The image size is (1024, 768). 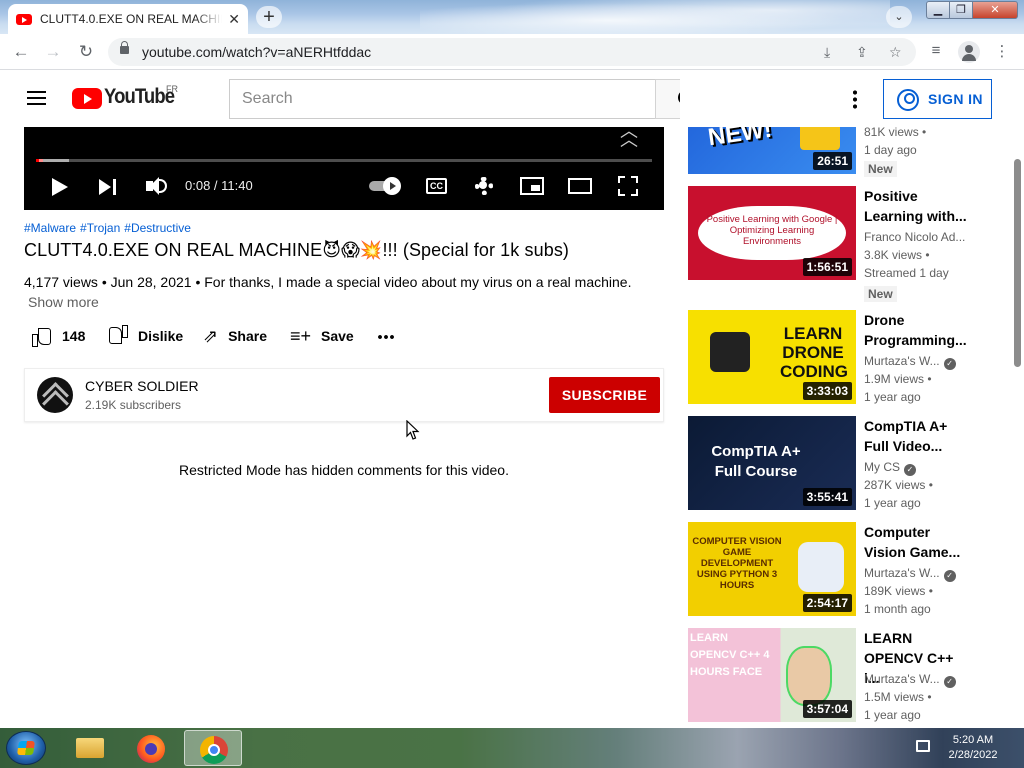 I want to click on miniplayer-icon, so click(x=532, y=186).